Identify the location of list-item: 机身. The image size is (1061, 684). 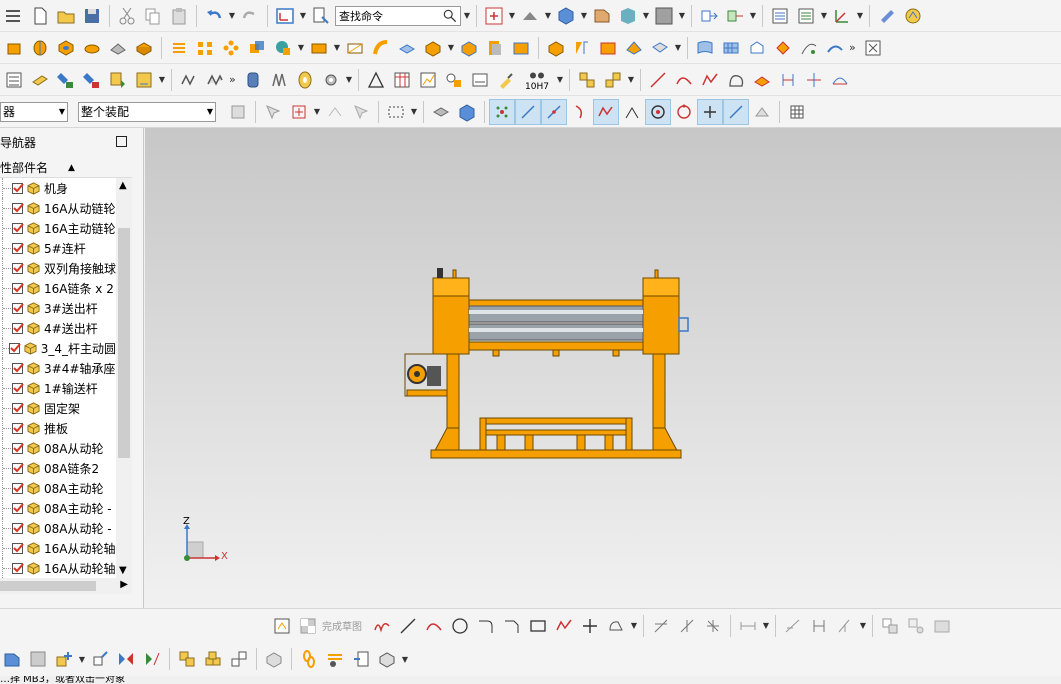
(58, 188).